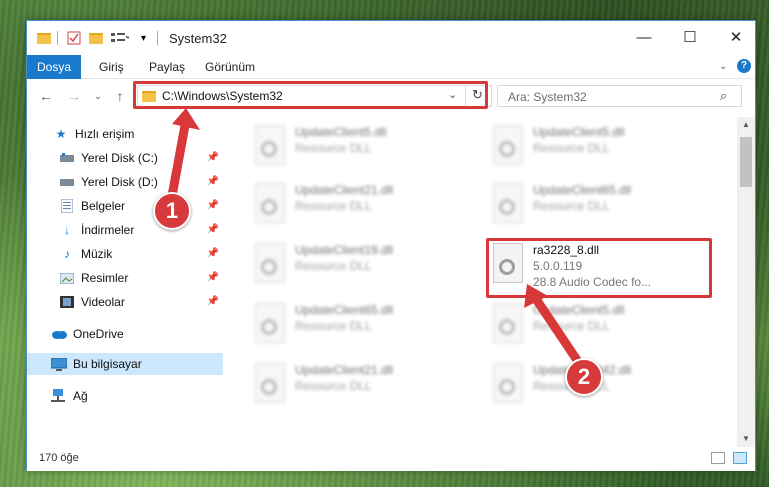 Image resolution: width=769 pixels, height=487 pixels. I want to click on details-view-icon, so click(718, 458).